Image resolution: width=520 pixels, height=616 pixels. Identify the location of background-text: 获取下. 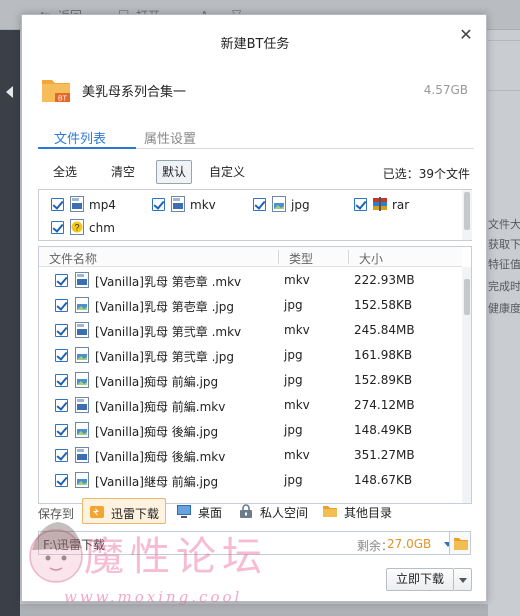
(504, 244).